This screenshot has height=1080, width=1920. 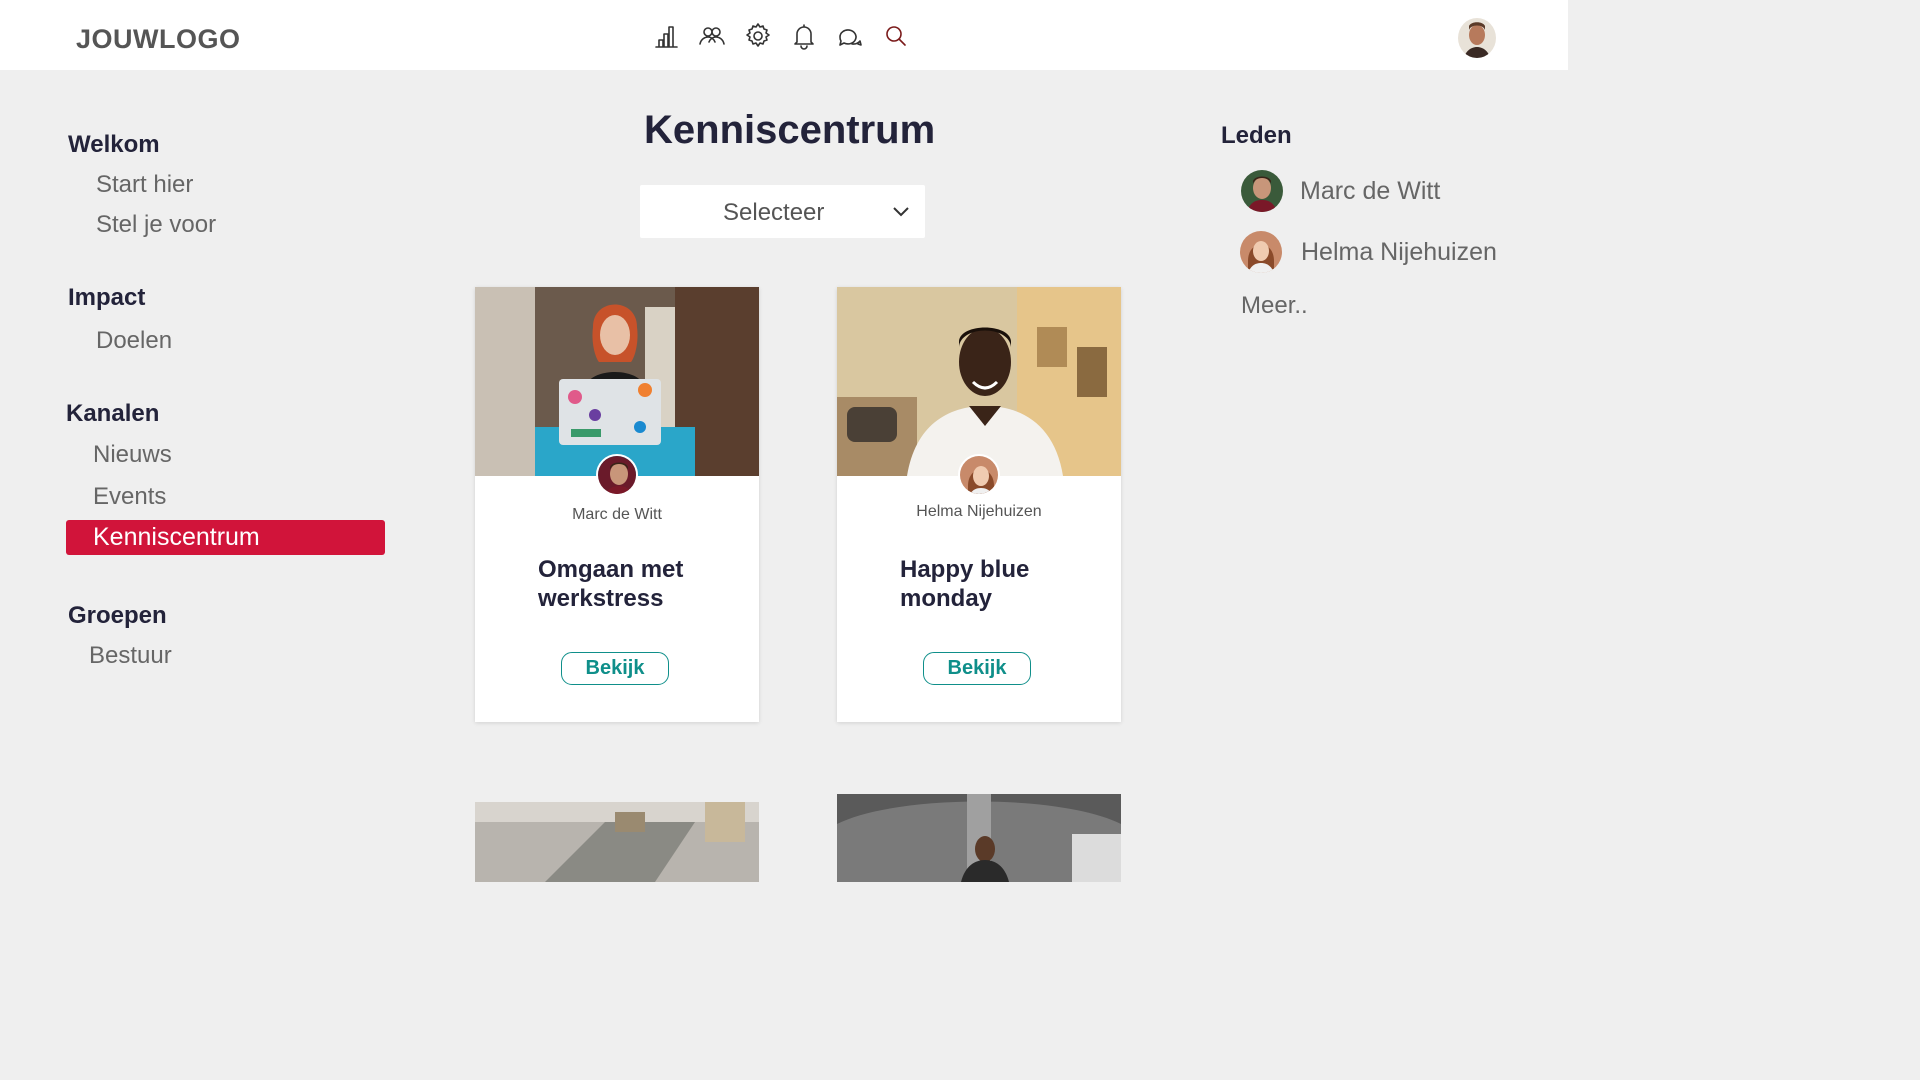 I want to click on logo: JOUWLOGO, so click(x=158, y=39).